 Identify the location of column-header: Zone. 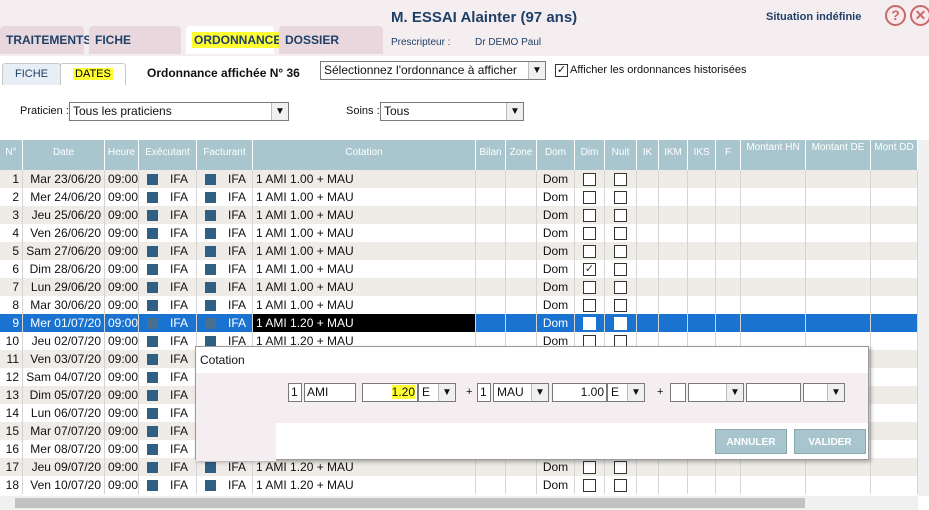
(521, 155).